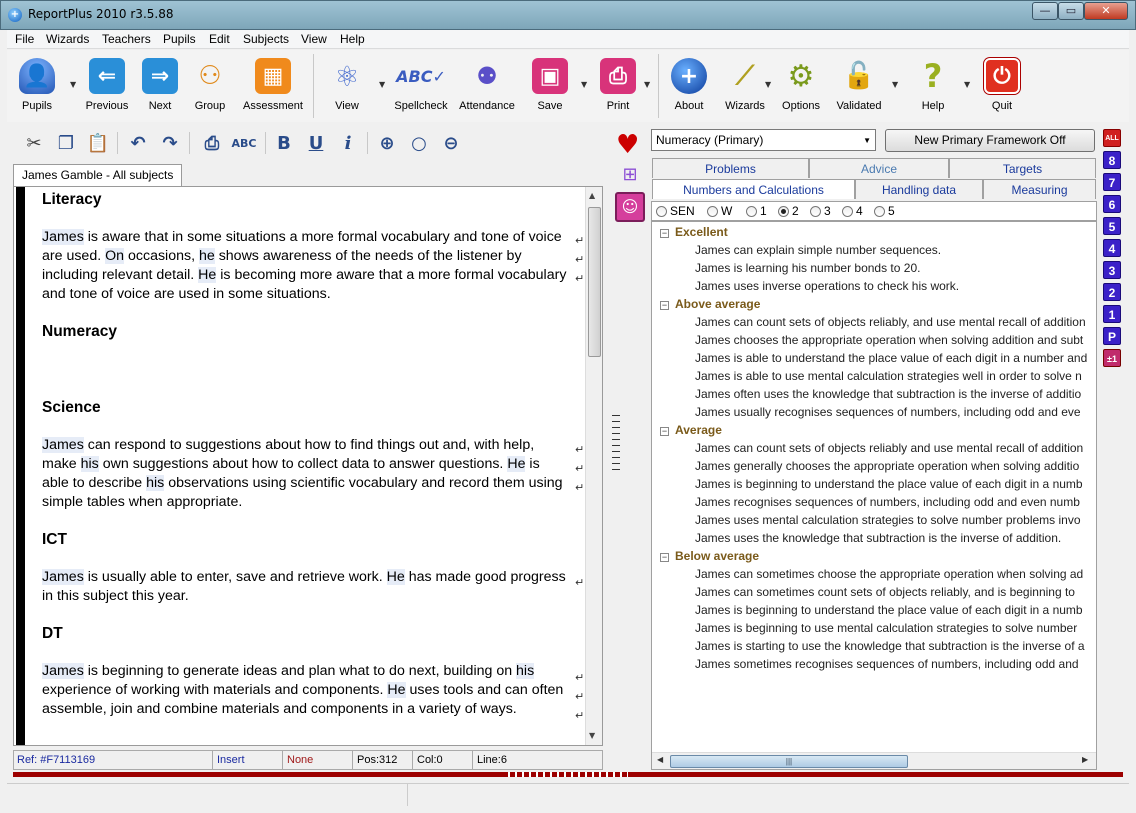 The image size is (1136, 813). Describe the element at coordinates (593, 466) in the screenshot. I see `editor-vertical-scrollbar: ▲ ▼` at that location.